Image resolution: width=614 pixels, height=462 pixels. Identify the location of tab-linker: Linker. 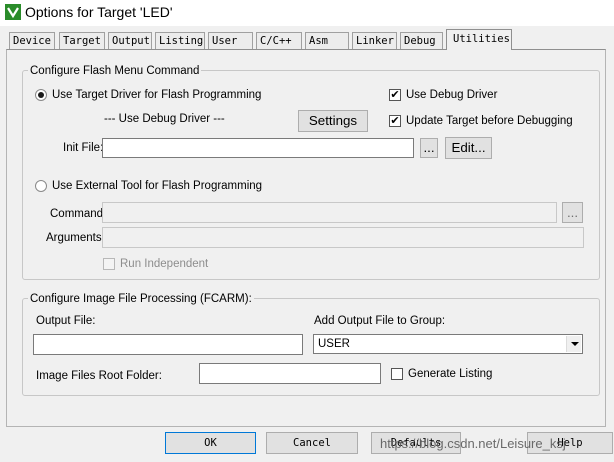
(374, 40).